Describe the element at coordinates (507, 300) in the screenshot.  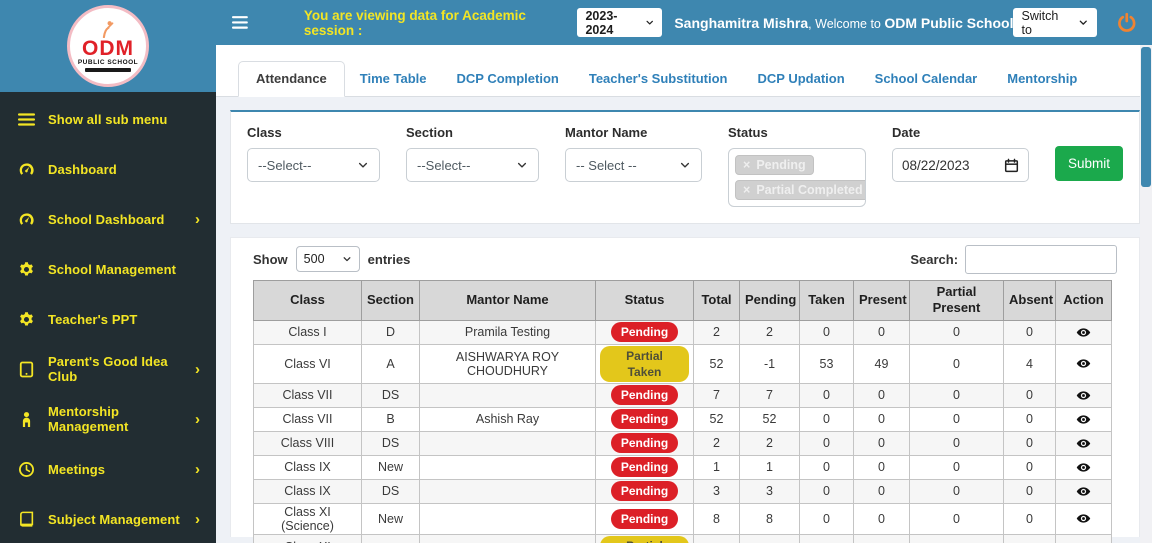
I see `column-header: Mantor Name` at that location.